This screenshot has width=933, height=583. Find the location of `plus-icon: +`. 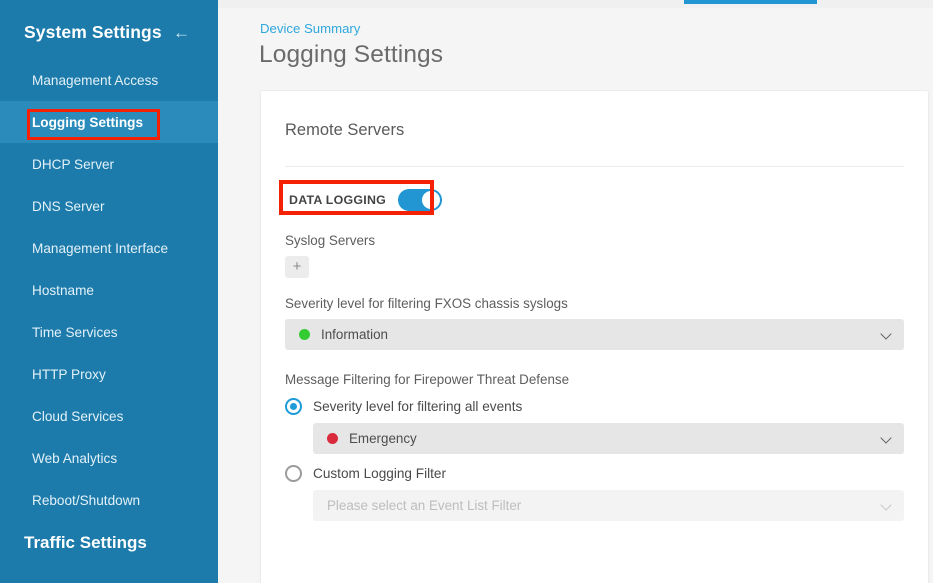

plus-icon: + is located at coordinates (297, 267).